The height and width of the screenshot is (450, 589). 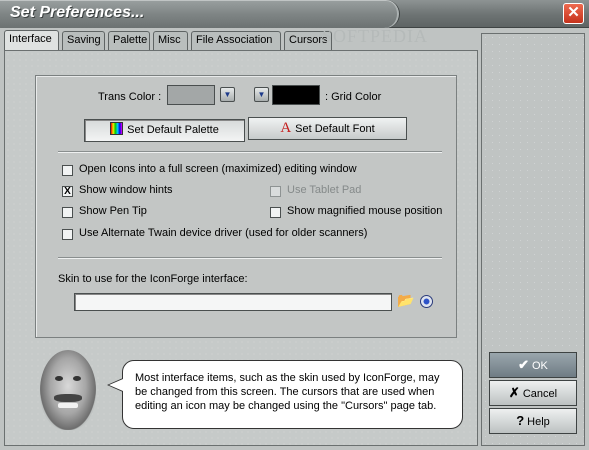 I want to click on help-label: Help, so click(x=538, y=422).